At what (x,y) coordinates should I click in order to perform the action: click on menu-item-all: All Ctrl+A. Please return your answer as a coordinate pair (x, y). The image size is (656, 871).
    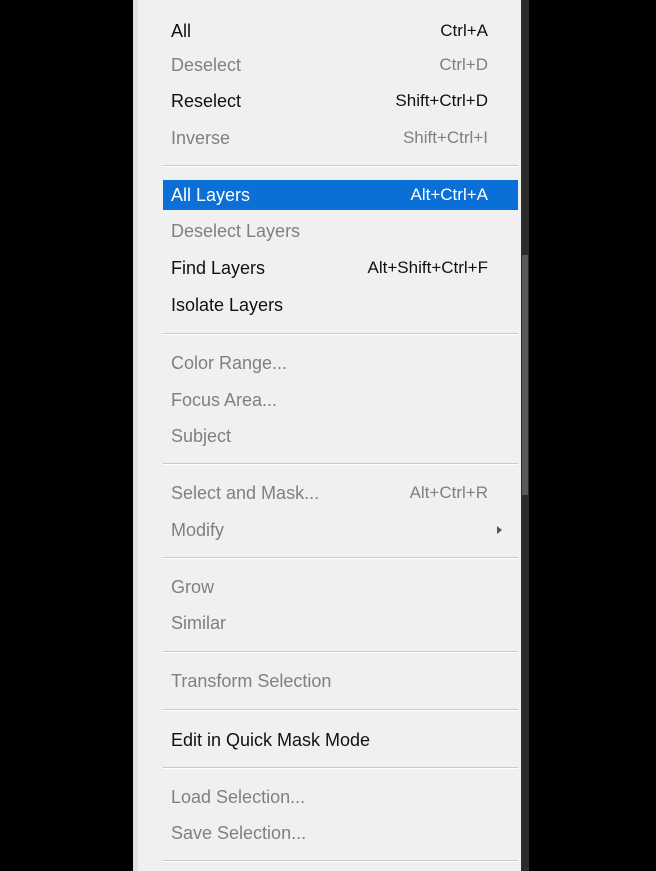
    Looking at the image, I should click on (340, 31).